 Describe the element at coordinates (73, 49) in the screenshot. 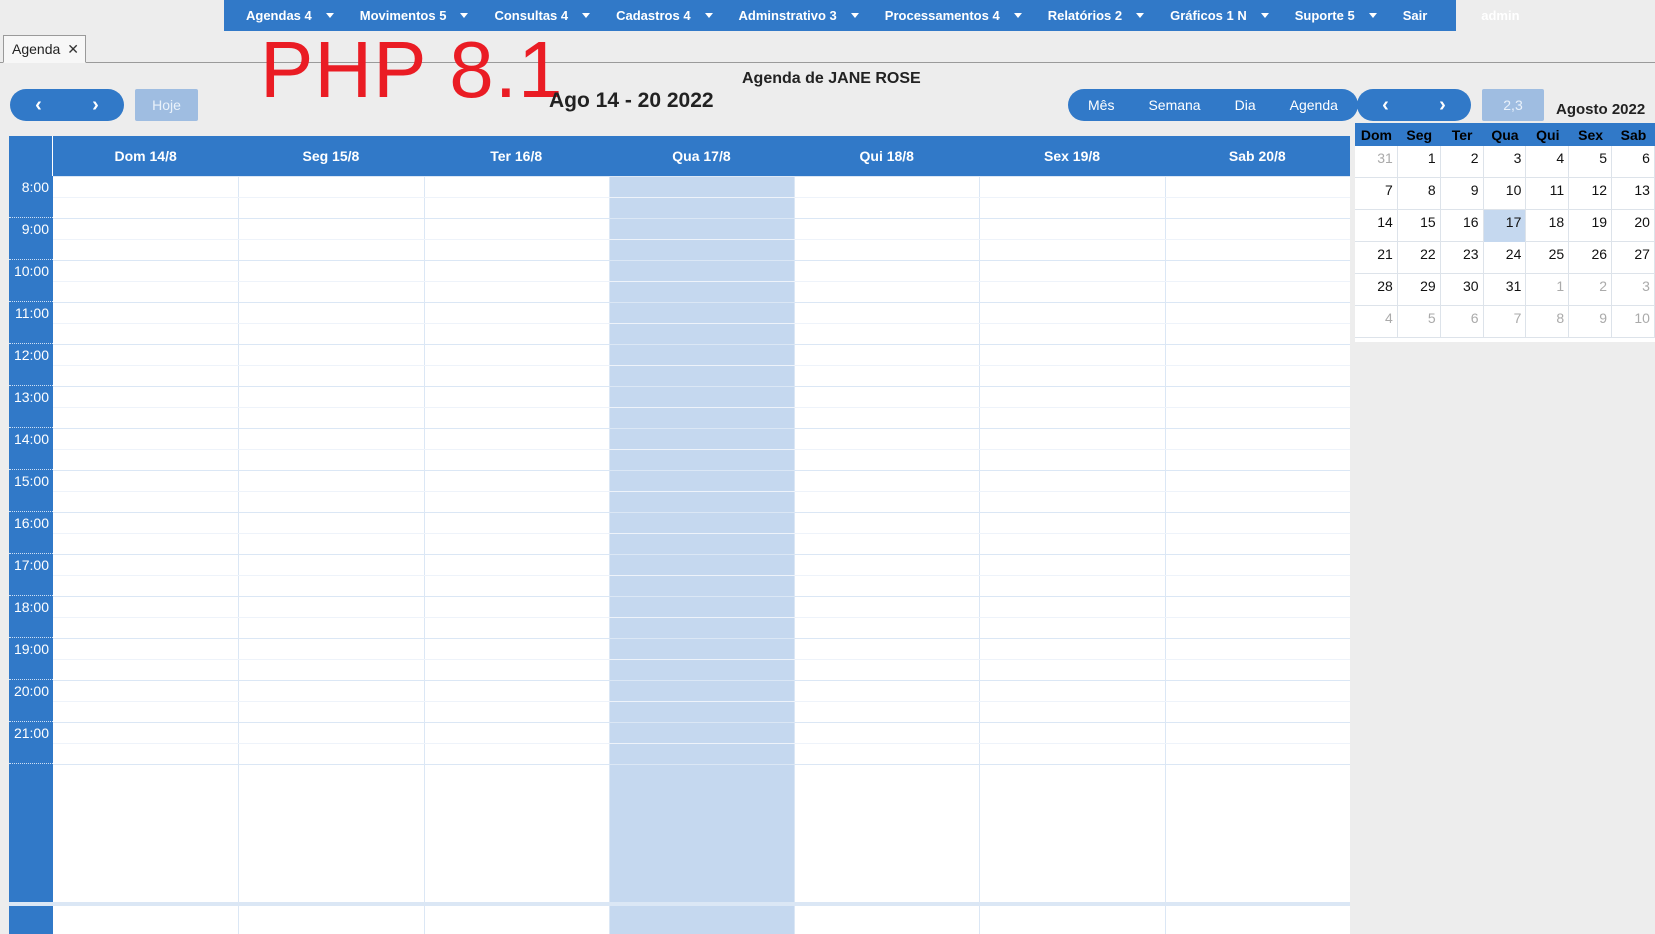

I see `close-icon: ✕` at that location.